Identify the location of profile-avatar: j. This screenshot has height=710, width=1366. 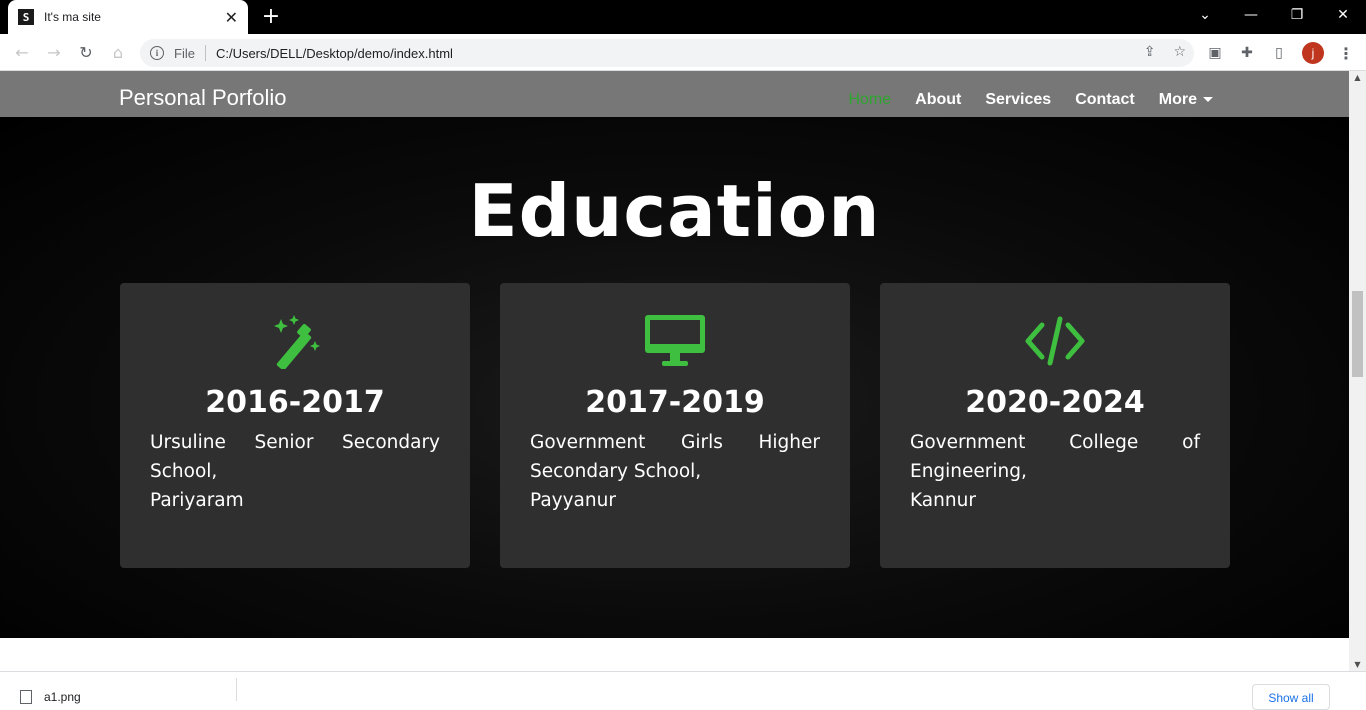
(1313, 53).